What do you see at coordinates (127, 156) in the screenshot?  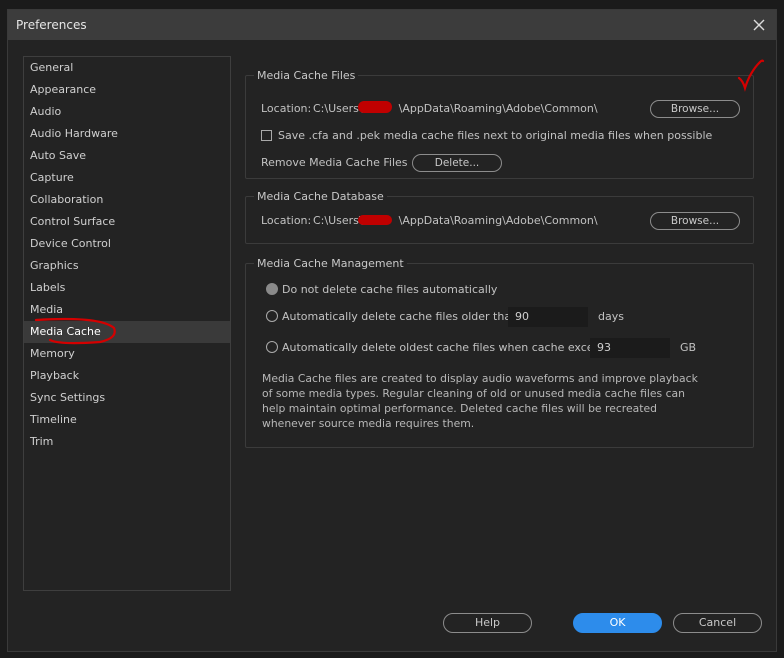 I see `sidebar-item-auto-save: Auto Save` at bounding box center [127, 156].